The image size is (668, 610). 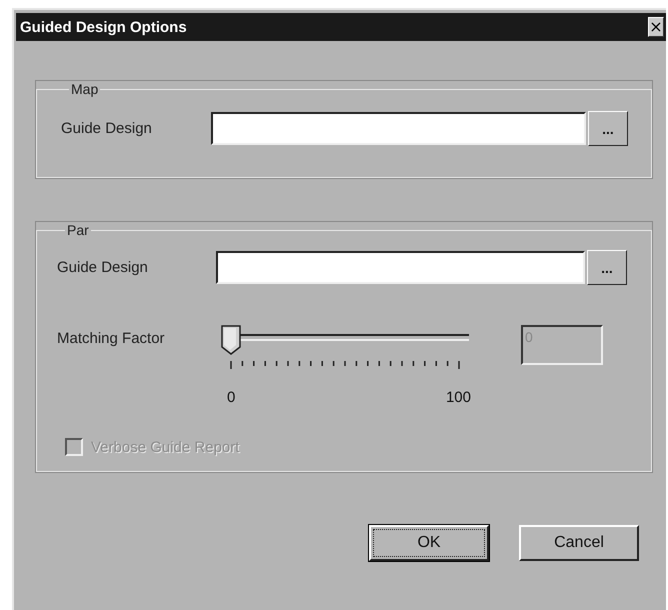 I want to click on slider-label: Matching Factor, so click(x=111, y=339).